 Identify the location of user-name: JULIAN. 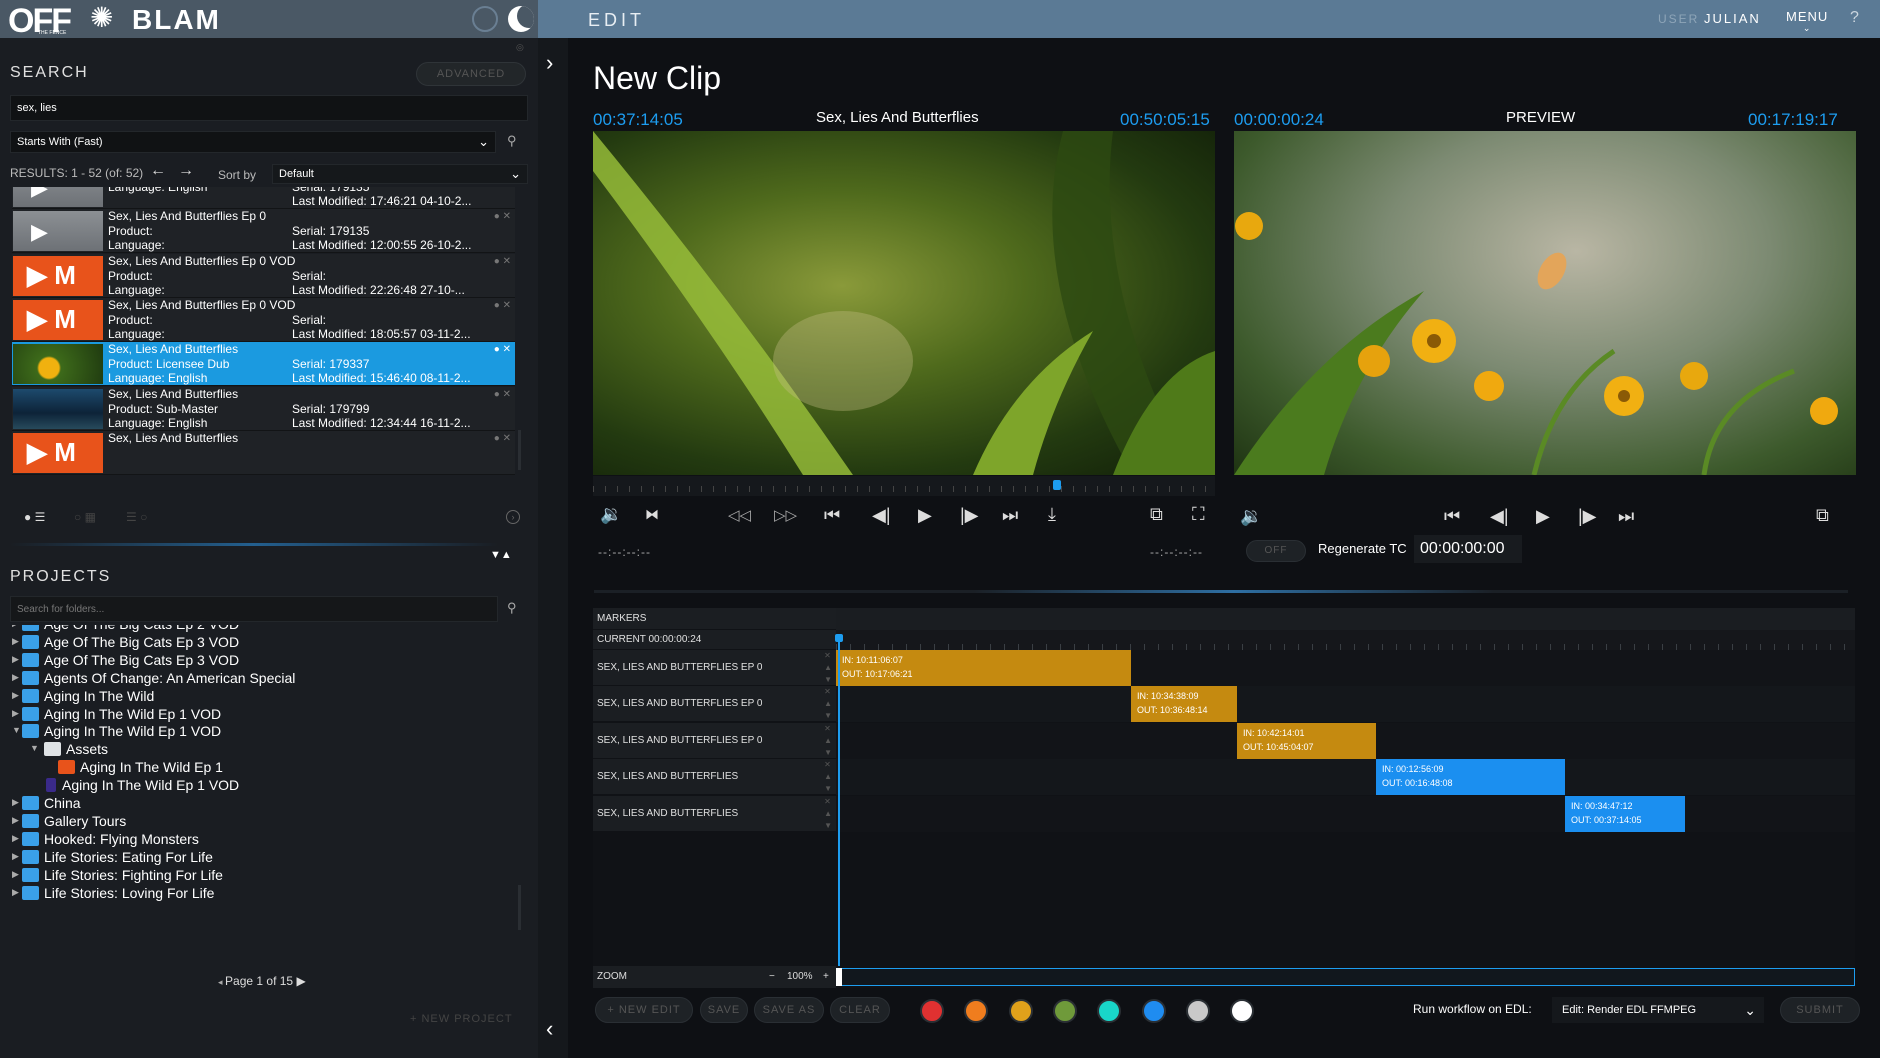
(1732, 18).